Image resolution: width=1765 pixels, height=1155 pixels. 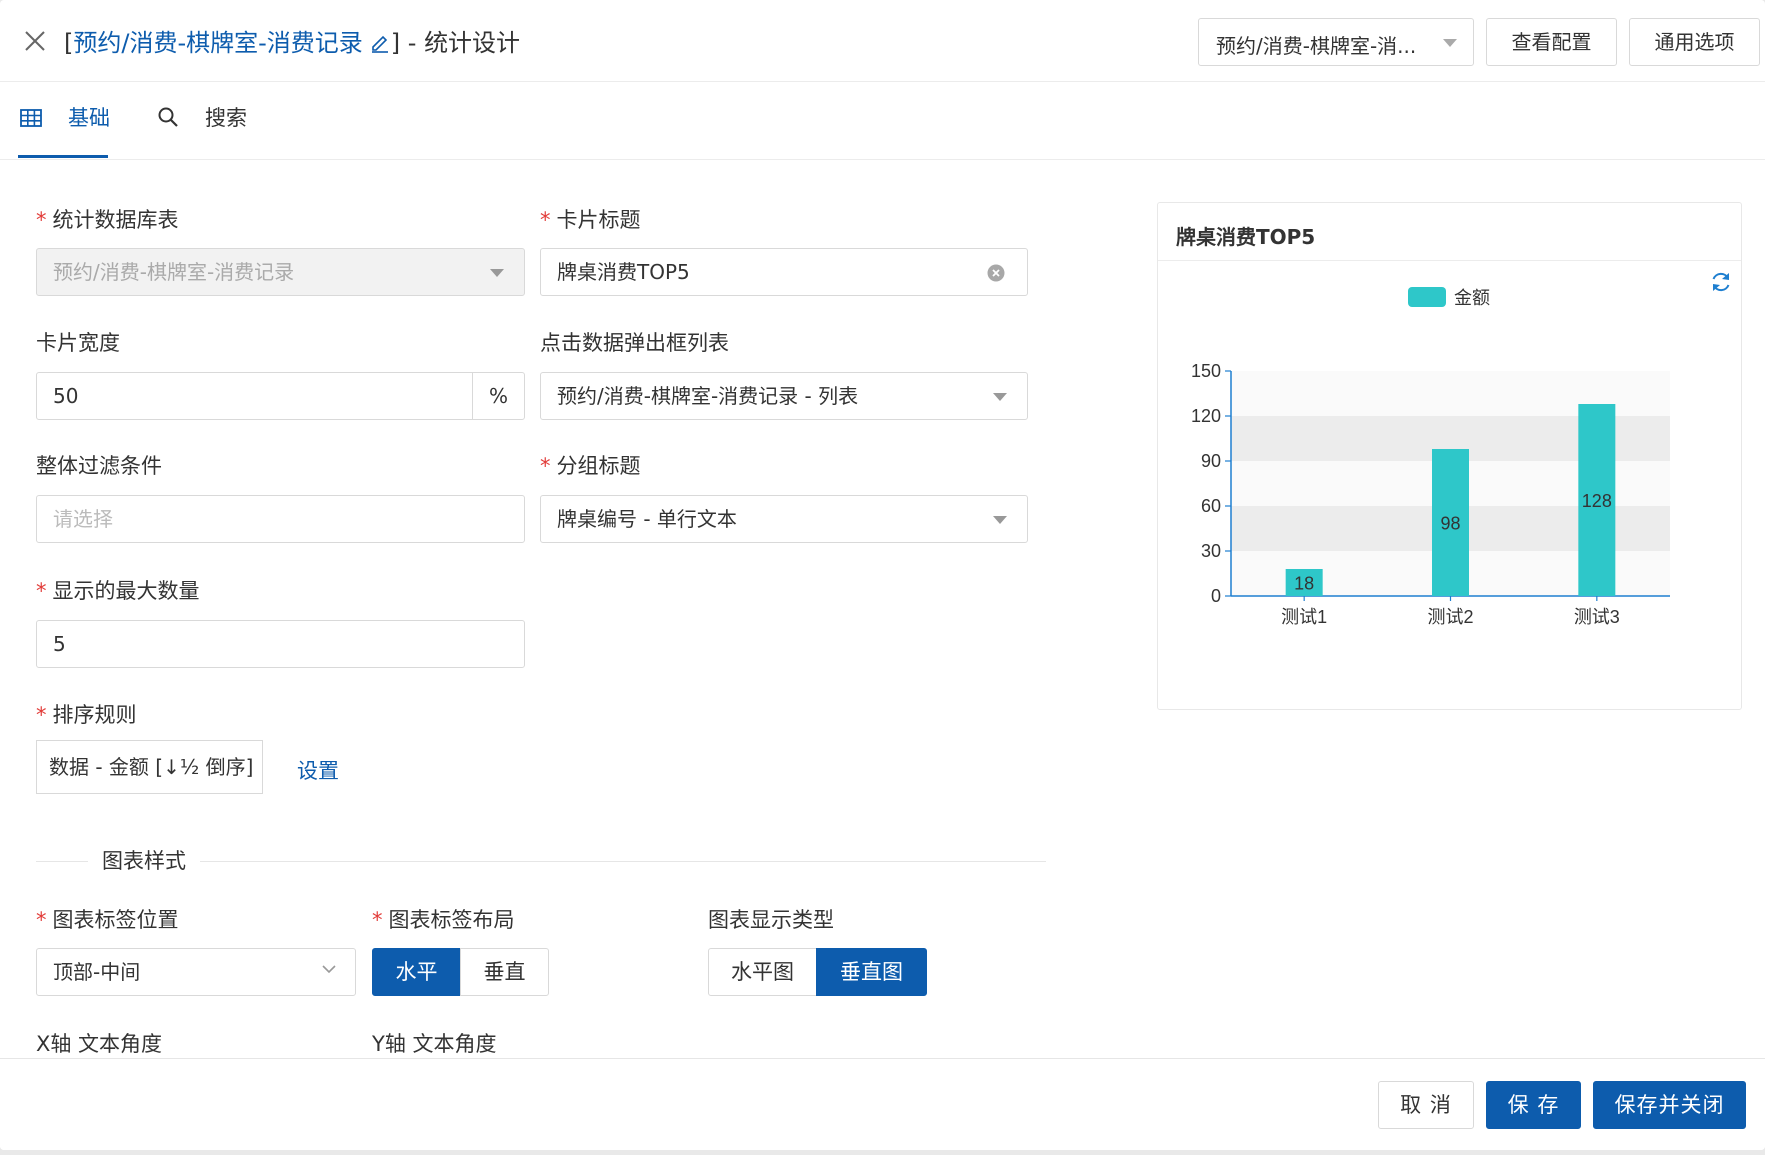 What do you see at coordinates (94, 715) in the screenshot?
I see `sort-rule-label-text: 排序规则` at bounding box center [94, 715].